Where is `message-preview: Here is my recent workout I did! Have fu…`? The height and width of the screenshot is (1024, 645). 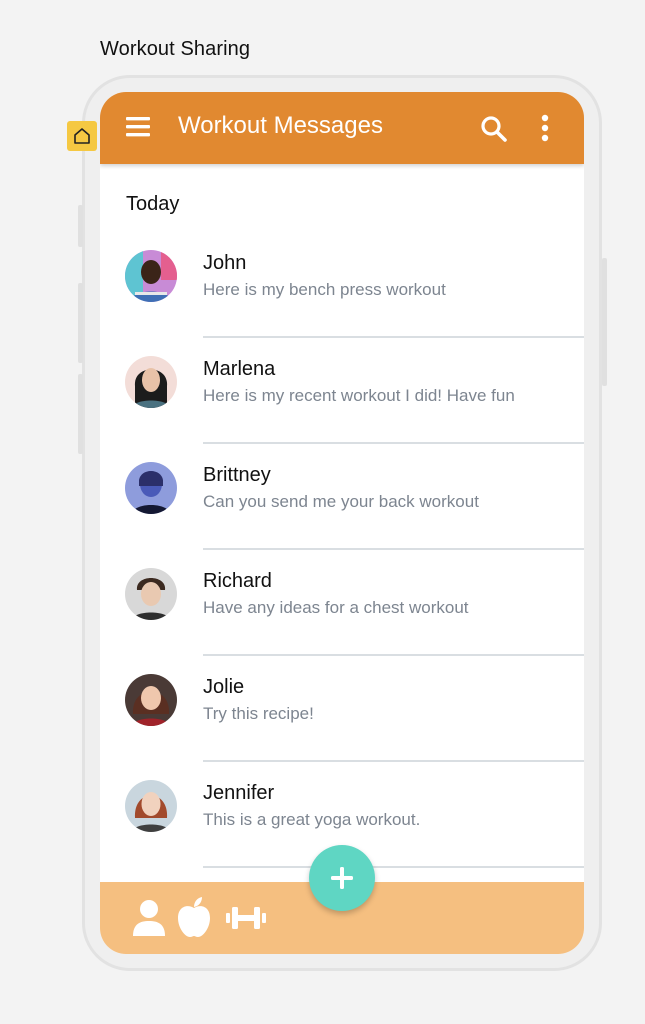
message-preview: Here is my recent workout I did! Have fu… is located at coordinates (359, 395).